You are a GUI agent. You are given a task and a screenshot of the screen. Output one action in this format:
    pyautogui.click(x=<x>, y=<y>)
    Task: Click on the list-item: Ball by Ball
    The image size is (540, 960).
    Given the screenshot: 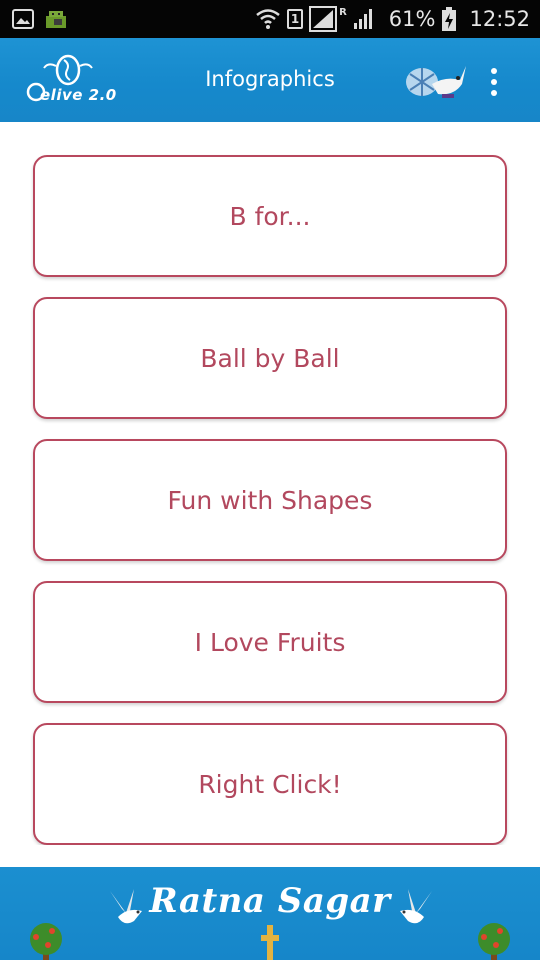 What is the action you would take?
    pyautogui.click(x=270, y=358)
    